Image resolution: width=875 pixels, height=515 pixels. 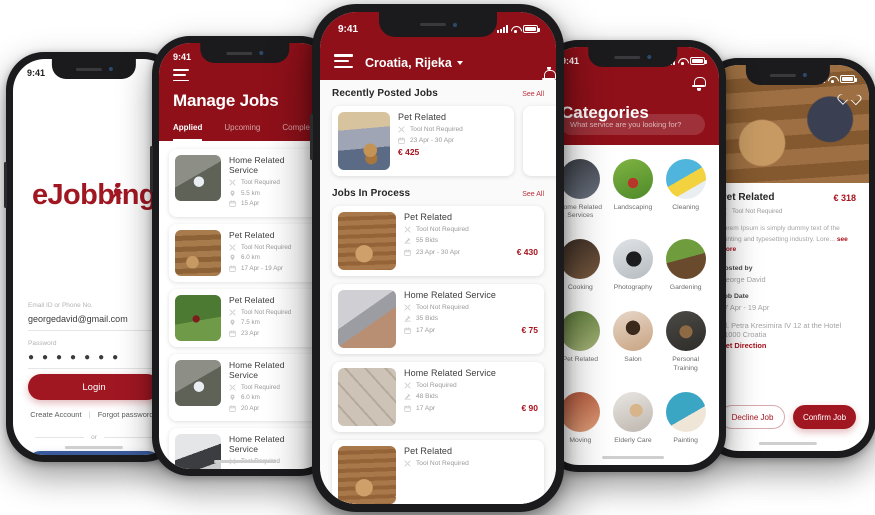 I want to click on category-item: Photography, so click(x=633, y=269).